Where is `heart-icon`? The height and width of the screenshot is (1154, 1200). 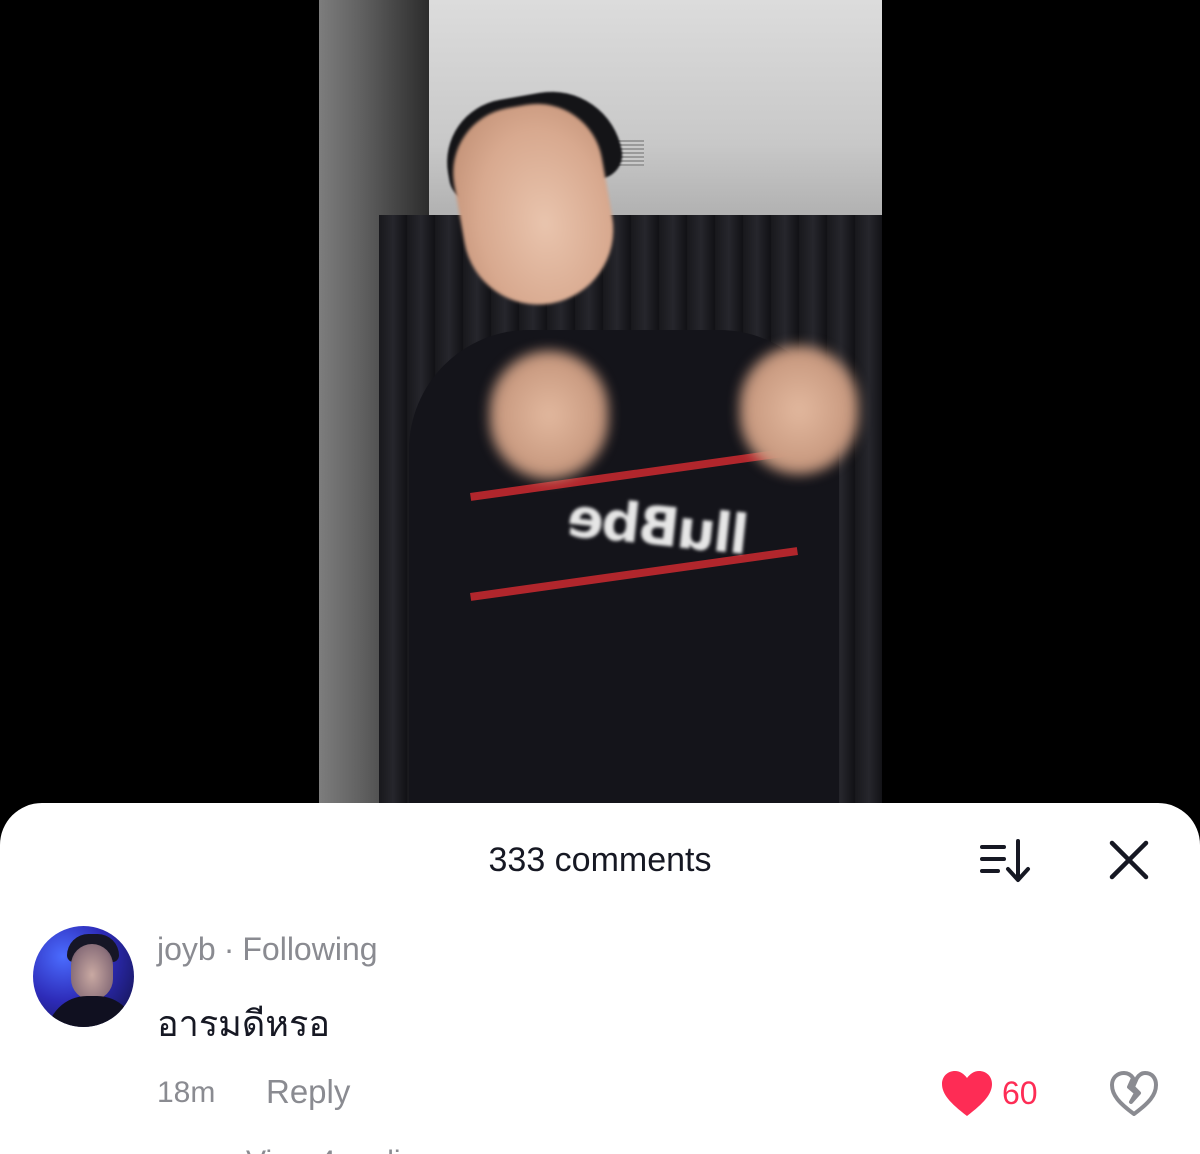
heart-icon is located at coordinates (967, 1093).